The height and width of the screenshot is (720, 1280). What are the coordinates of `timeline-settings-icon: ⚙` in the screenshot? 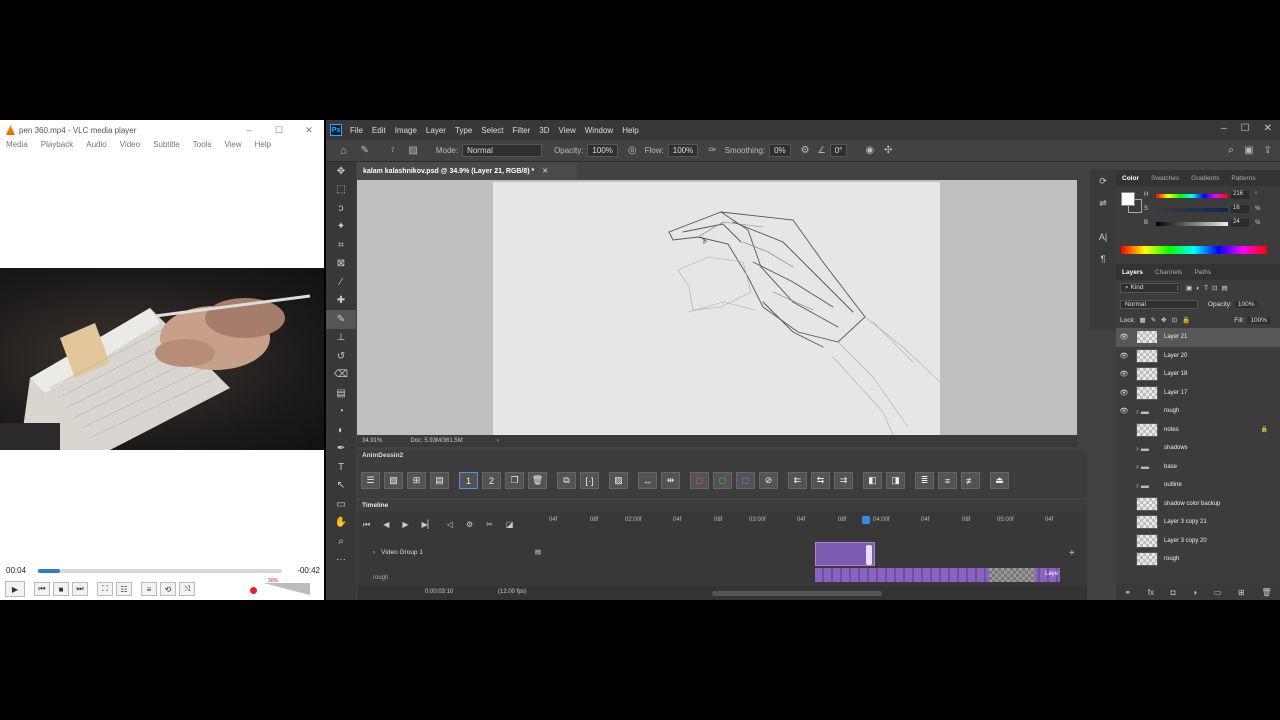 It's located at (469, 525).